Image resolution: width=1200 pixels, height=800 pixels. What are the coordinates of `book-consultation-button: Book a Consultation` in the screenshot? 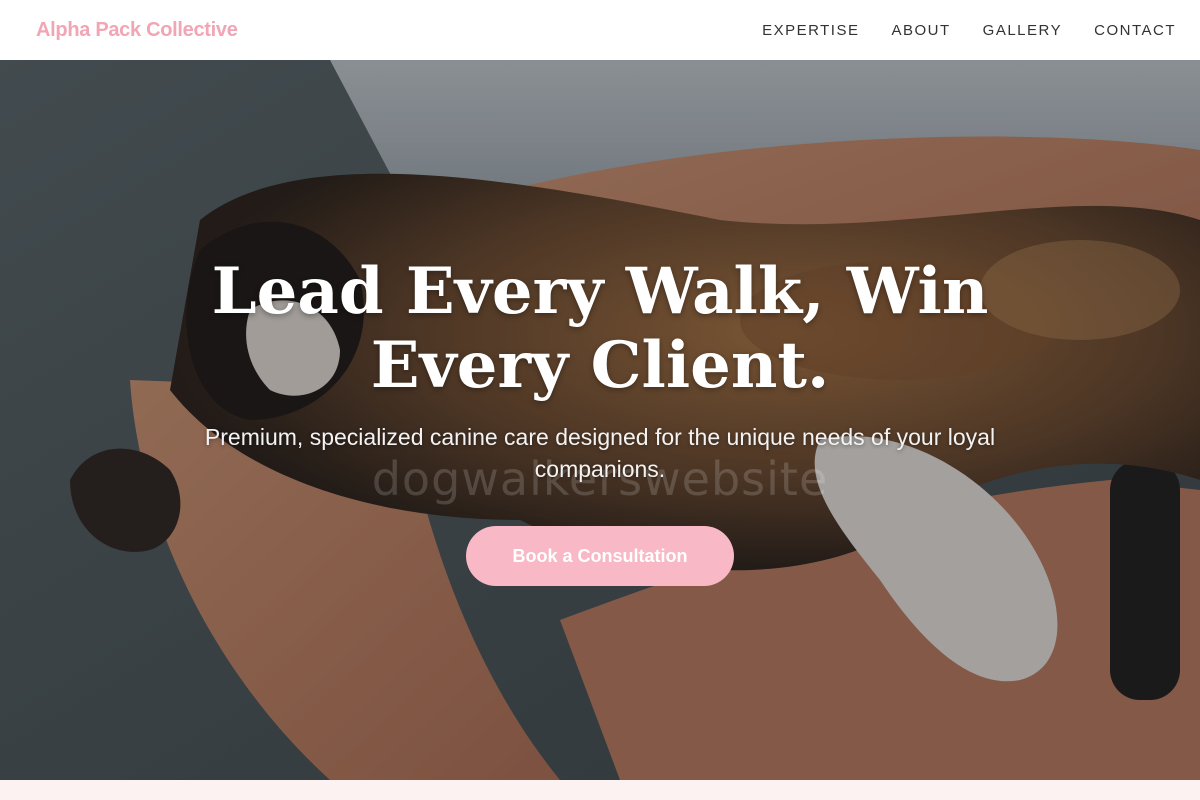 It's located at (600, 556).